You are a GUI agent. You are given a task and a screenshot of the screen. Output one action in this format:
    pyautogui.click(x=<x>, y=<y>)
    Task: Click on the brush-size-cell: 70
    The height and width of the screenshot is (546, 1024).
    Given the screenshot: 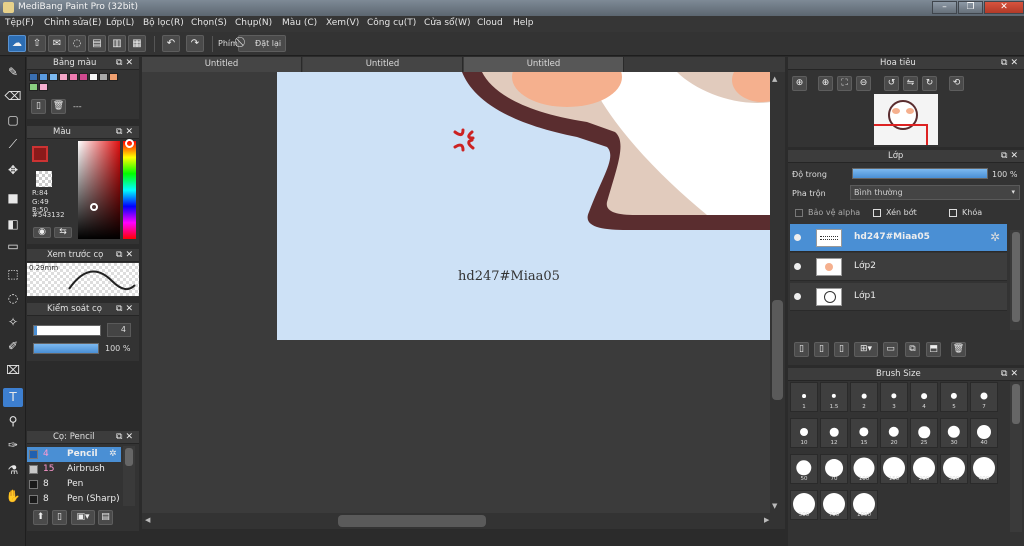 What is the action you would take?
    pyautogui.click(x=834, y=469)
    